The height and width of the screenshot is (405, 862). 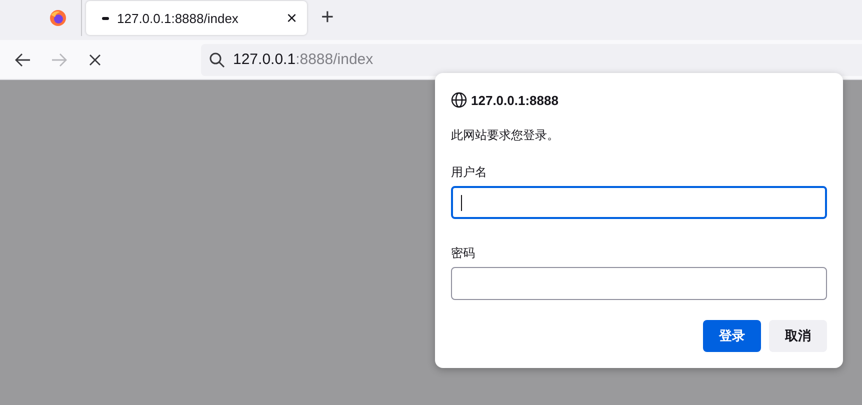 I want to click on login-button: 登录, so click(x=732, y=336).